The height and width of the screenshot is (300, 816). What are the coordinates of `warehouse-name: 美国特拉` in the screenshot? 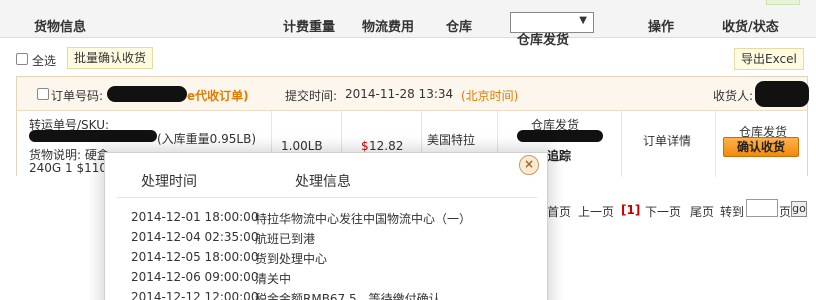 It's located at (451, 140).